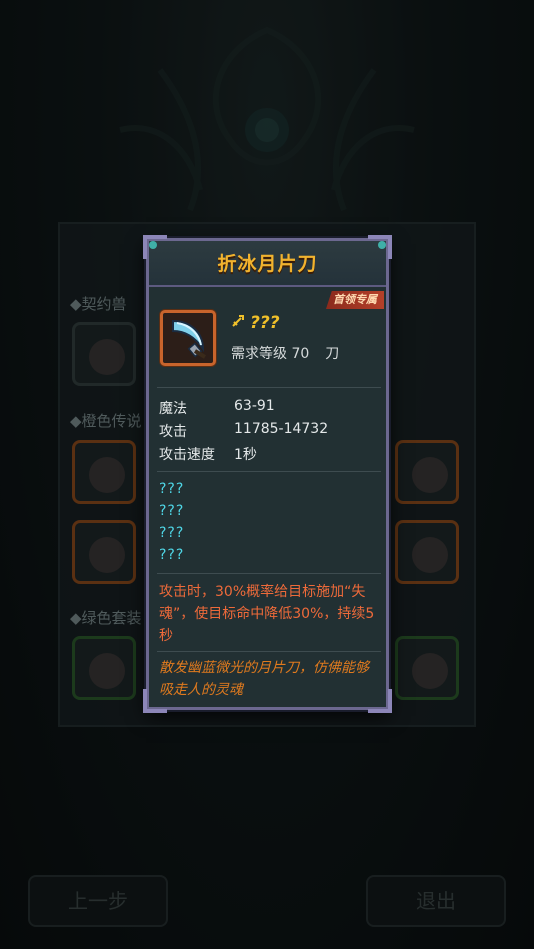  What do you see at coordinates (187, 455) in the screenshot?
I see `stat-name: 攻击速度` at bounding box center [187, 455].